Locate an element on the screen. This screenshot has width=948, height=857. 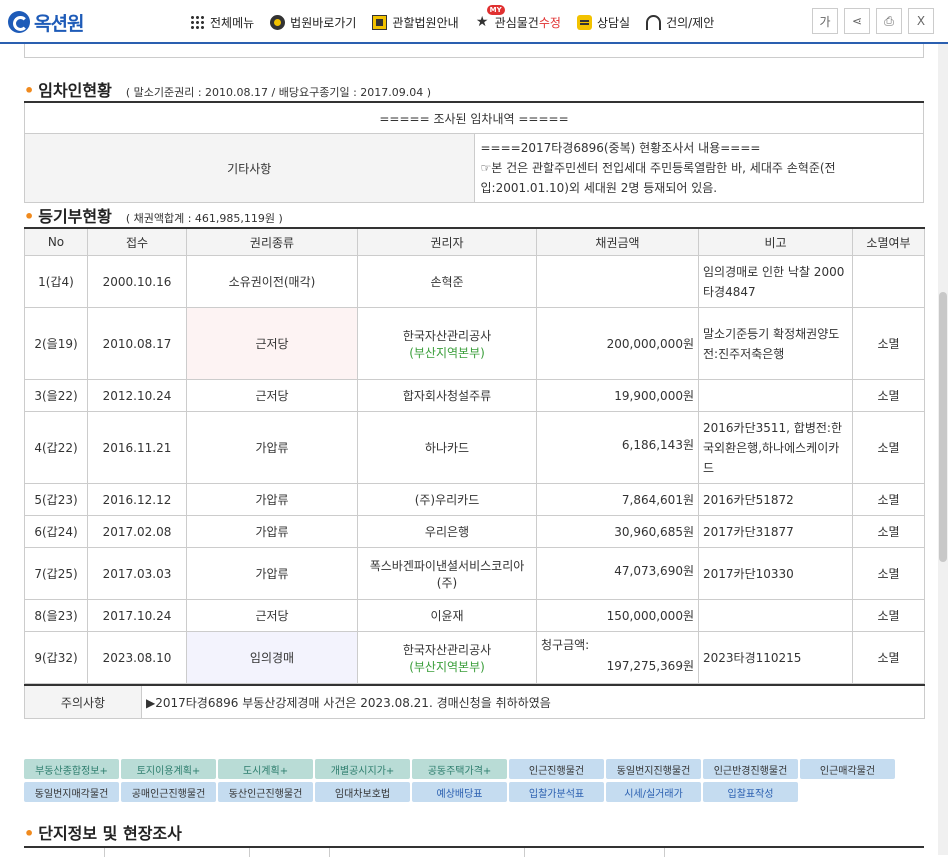
nav-consult: 상담실 is located at coordinates (603, 22).